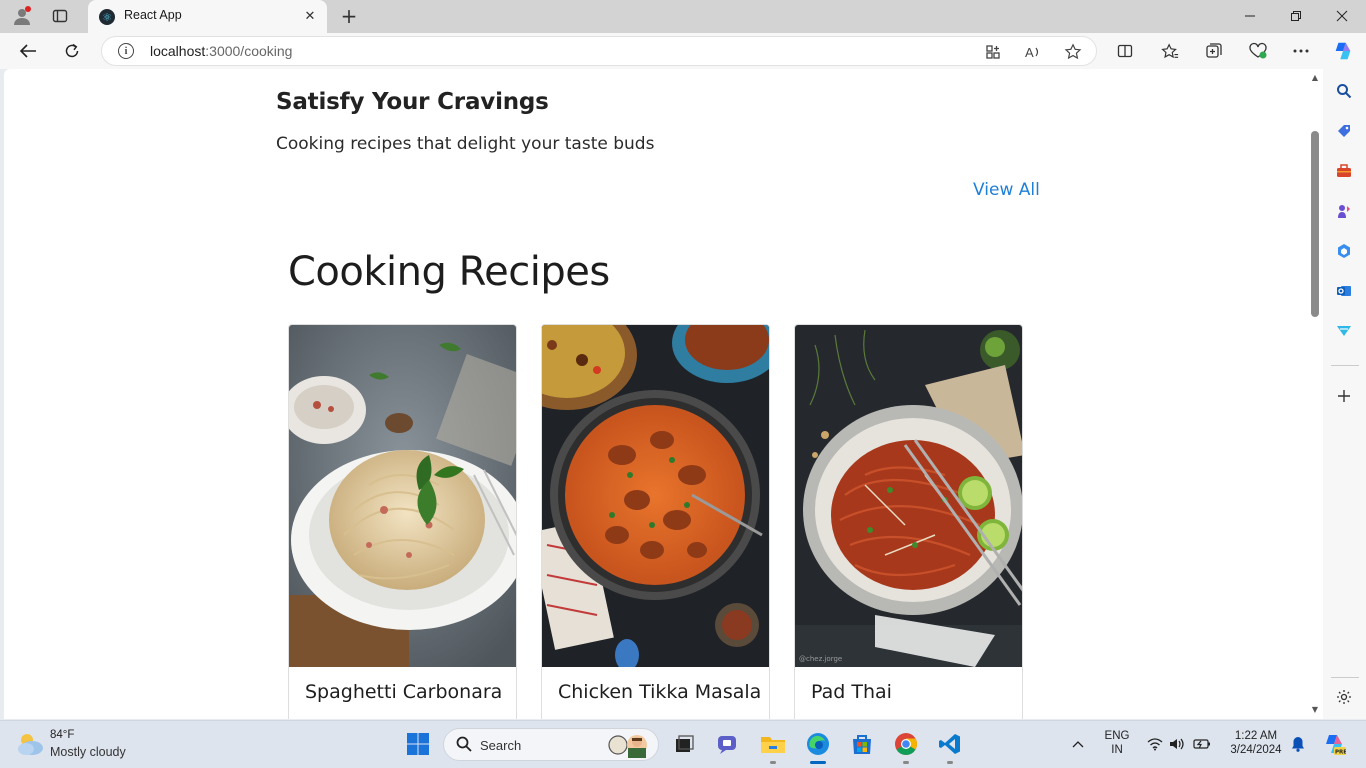 The width and height of the screenshot is (1366, 768). I want to click on search-highlight-illustration-icon, so click(627, 746).